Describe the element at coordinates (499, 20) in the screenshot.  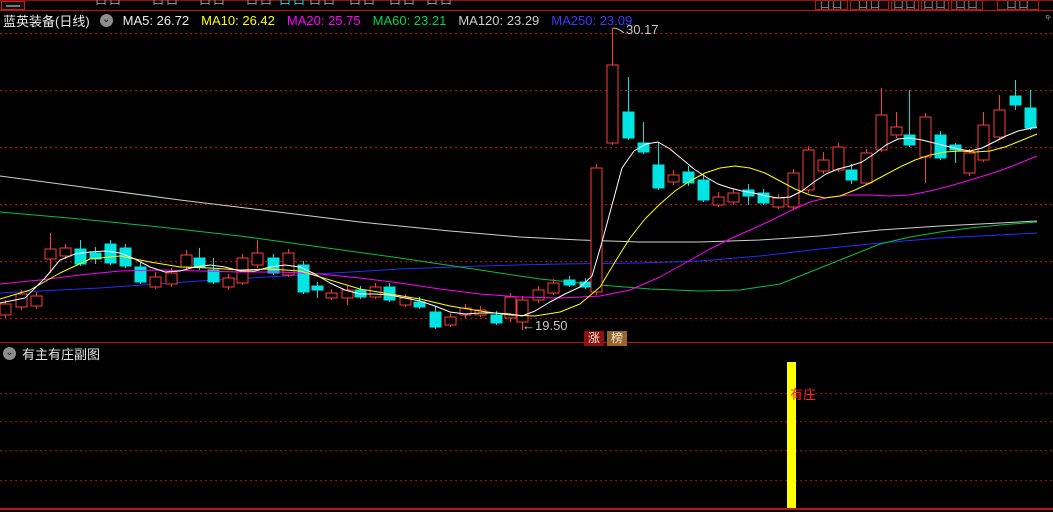
I see `ma-legend-item: MA120: 23.29` at that location.